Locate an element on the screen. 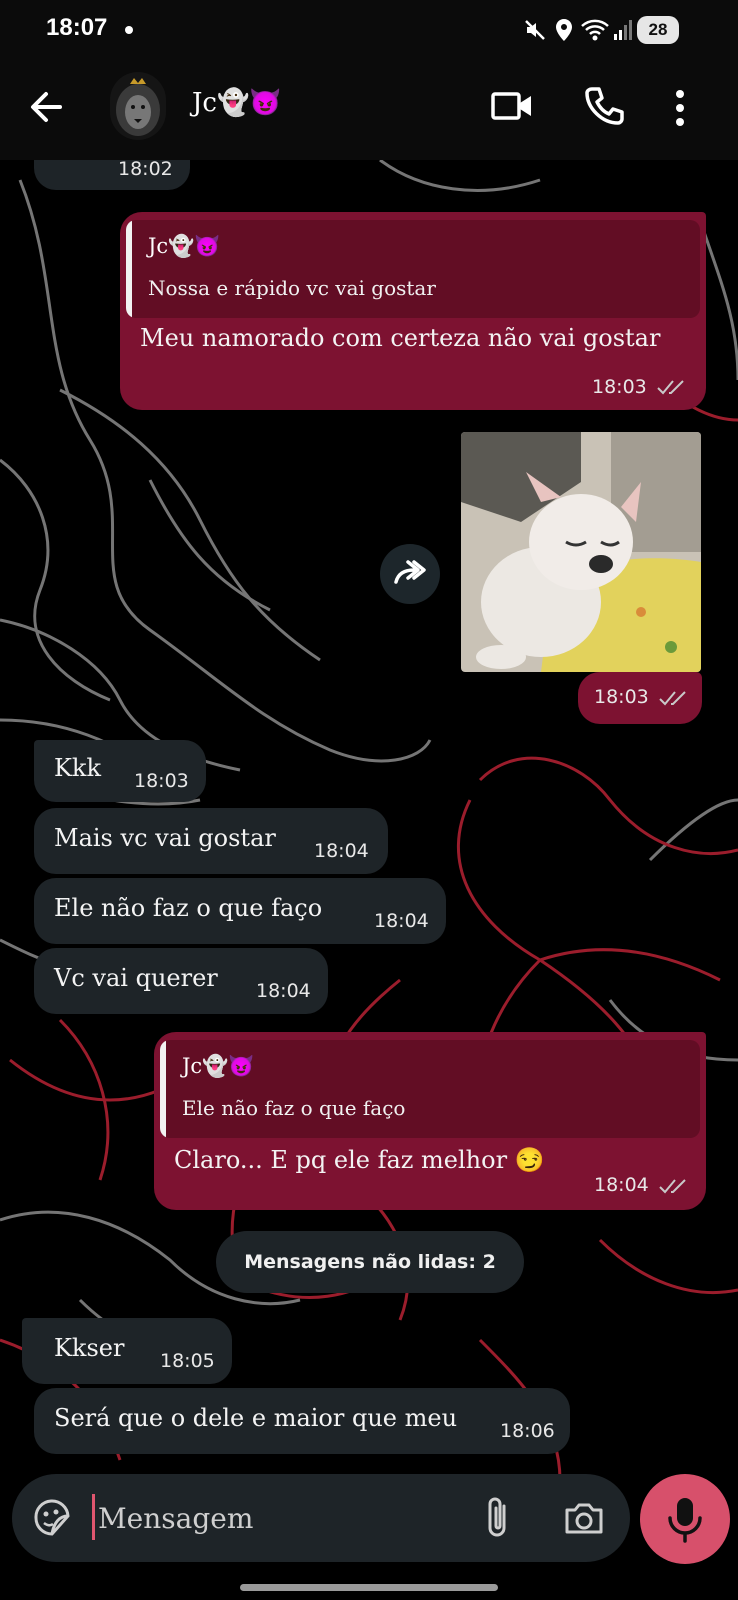 The height and width of the screenshot is (1600, 738). message-text: Claro... E pq ele faz melhor 😏 is located at coordinates (359, 1160).